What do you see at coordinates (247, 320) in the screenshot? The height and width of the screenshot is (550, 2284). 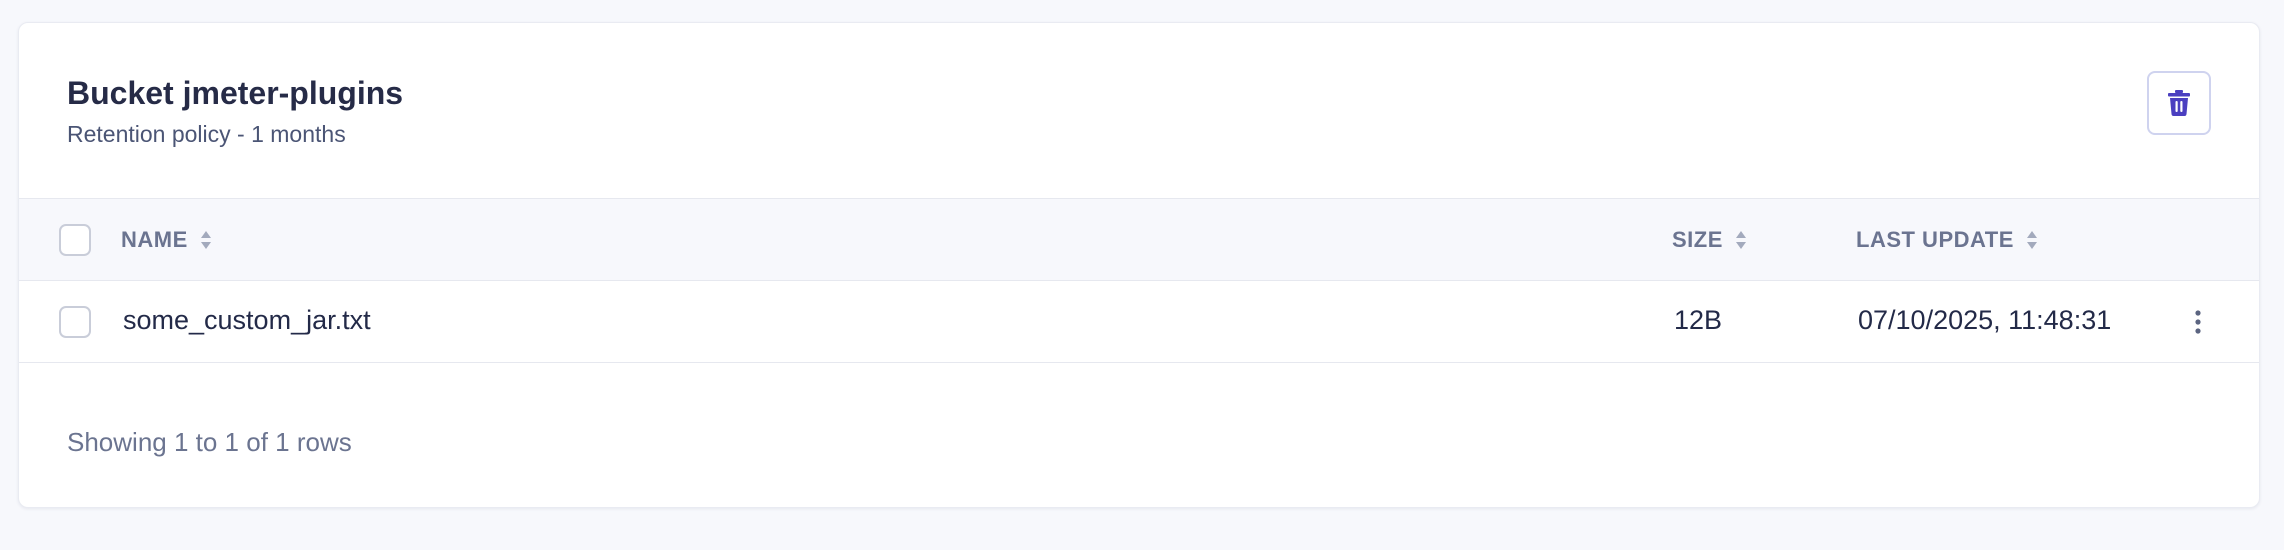 I see `file-name-cell: some_custom_jar.txt` at bounding box center [247, 320].